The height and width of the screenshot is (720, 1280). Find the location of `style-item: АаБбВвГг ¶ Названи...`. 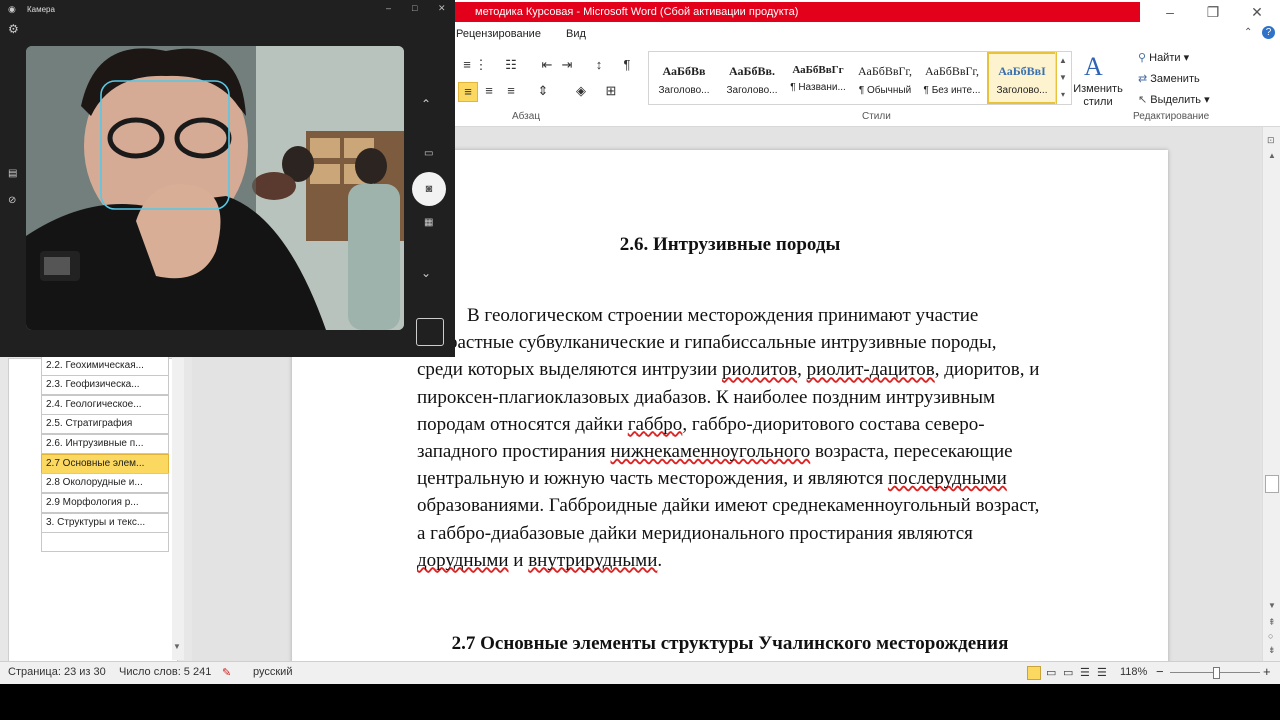

style-item: АаБбВвГг ¶ Названи... is located at coordinates (818, 78).